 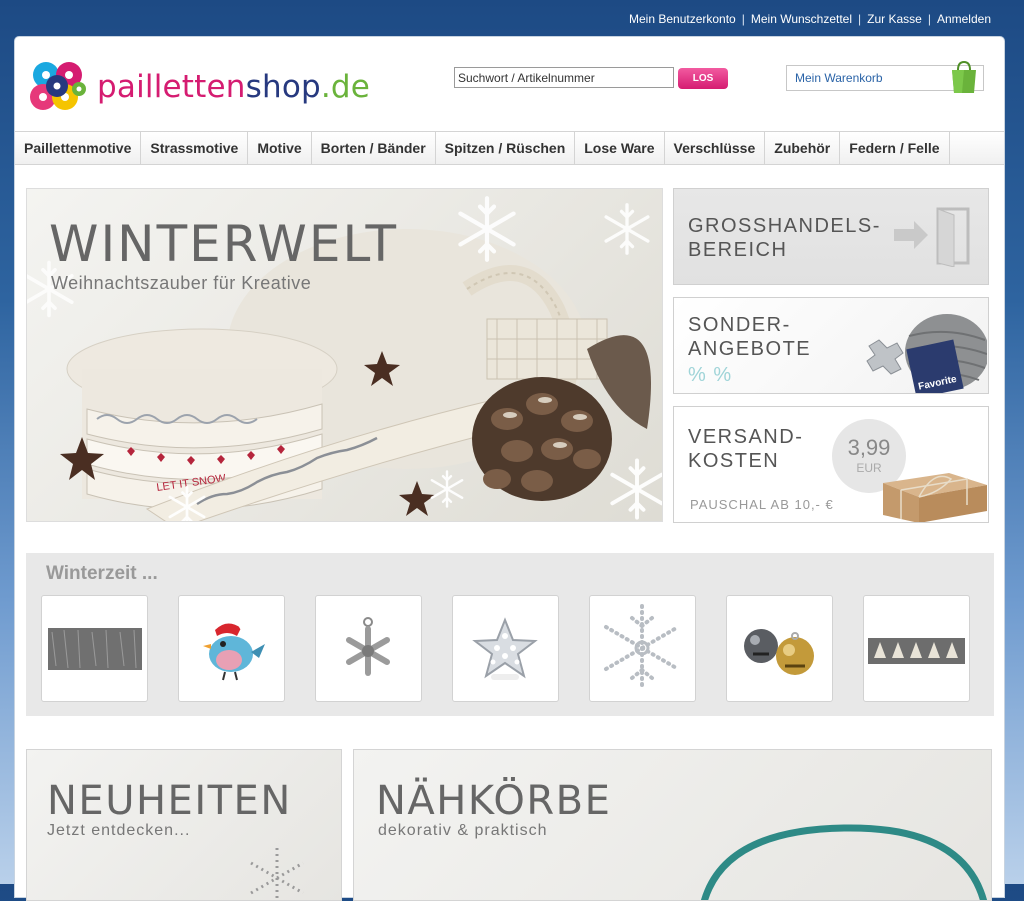 I want to click on product-thumb-snowflake-charm, so click(x=368, y=648).